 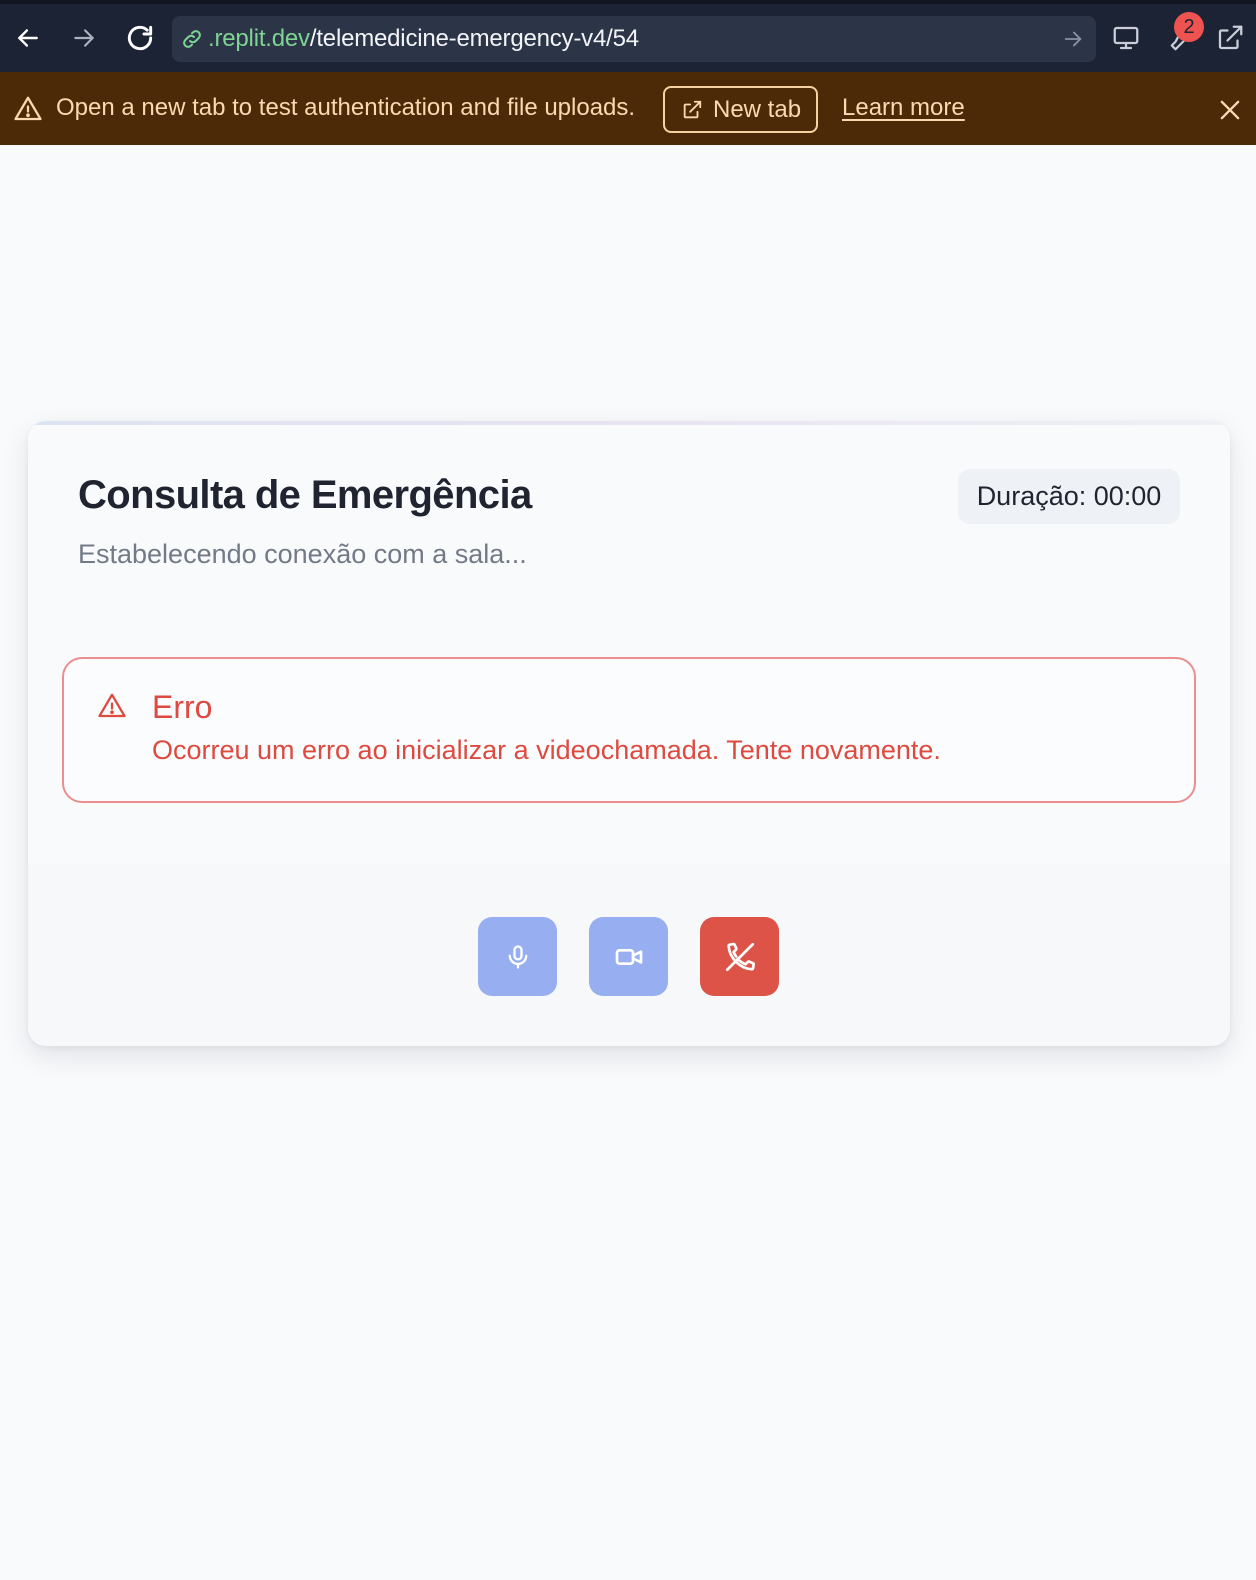 What do you see at coordinates (259, 38) in the screenshot?
I see `url-domain: .replit.dev` at bounding box center [259, 38].